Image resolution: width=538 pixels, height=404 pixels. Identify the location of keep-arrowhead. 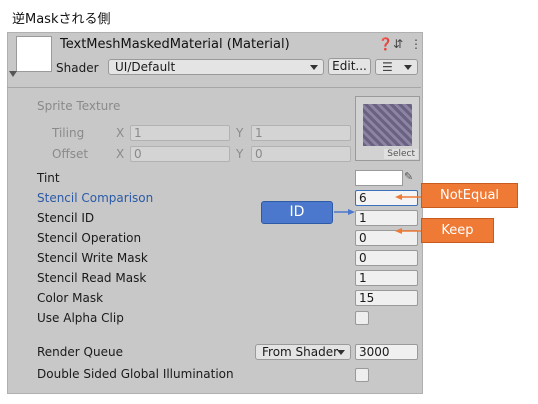
(398, 231).